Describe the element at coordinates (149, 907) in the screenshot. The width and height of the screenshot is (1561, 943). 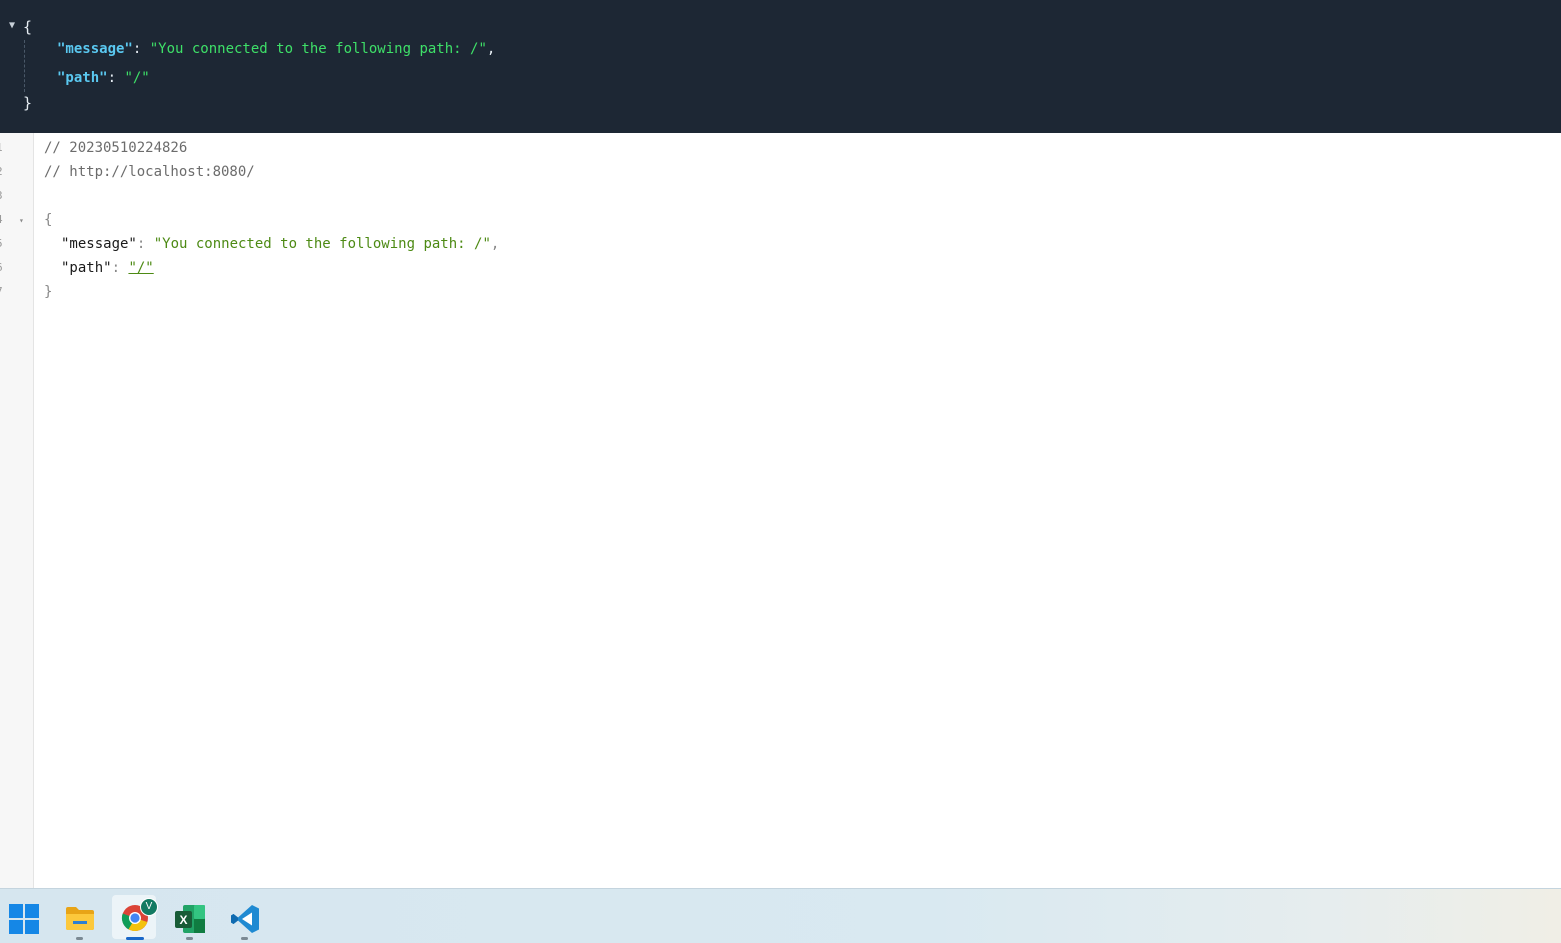
I see `profile-badge: V` at that location.